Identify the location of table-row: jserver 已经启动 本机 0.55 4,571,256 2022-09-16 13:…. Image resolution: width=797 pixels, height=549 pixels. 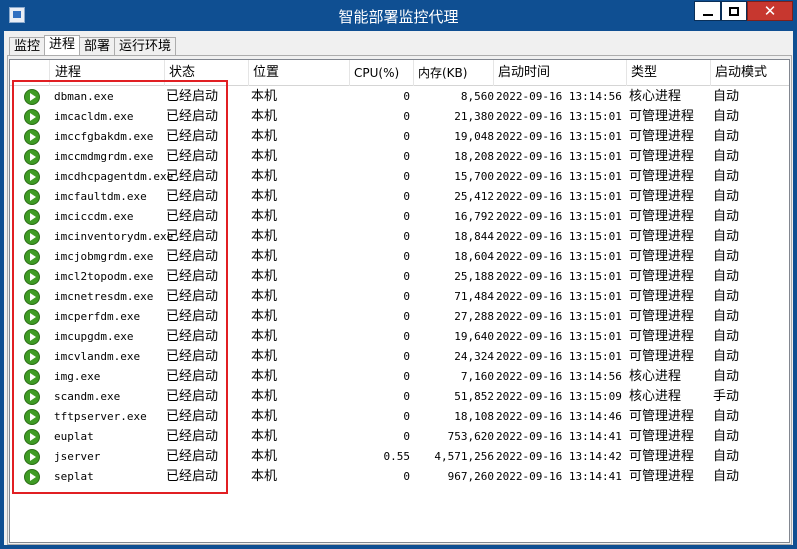
(399, 457).